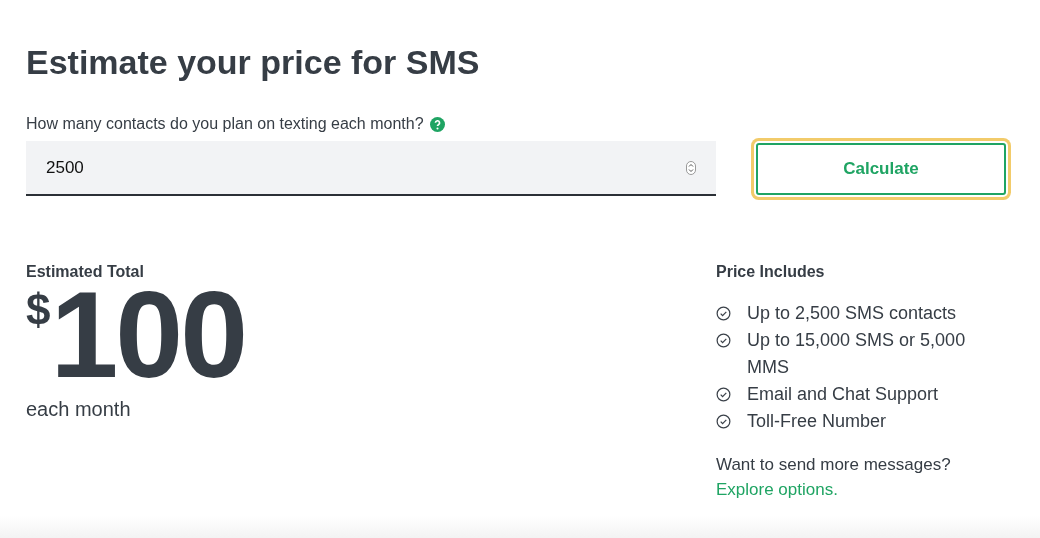 The height and width of the screenshot is (538, 1040). What do you see at coordinates (834, 465) in the screenshot?
I see `more-messages-text: Want to send more messages?` at bounding box center [834, 465].